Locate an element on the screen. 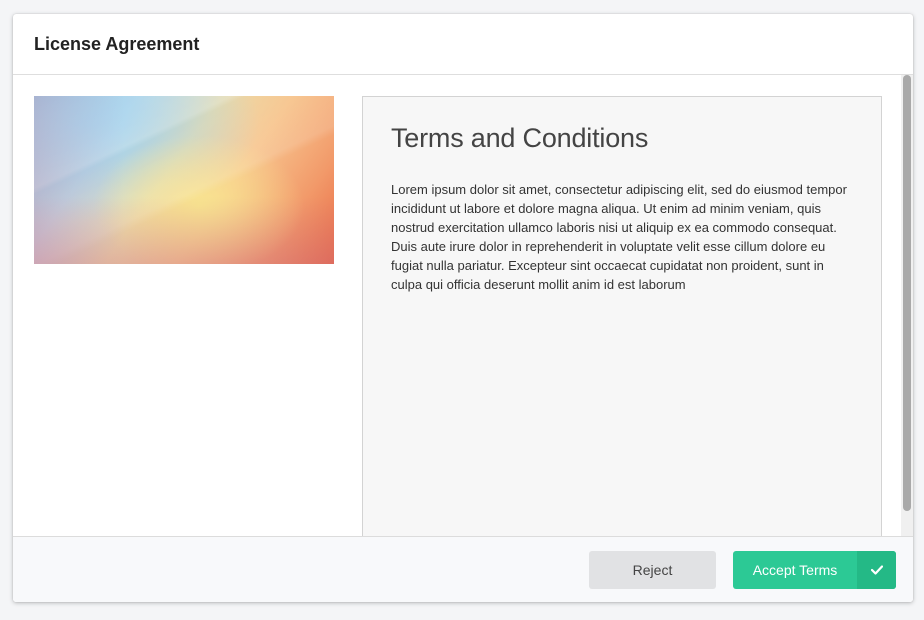 The width and height of the screenshot is (924, 620). terms-heading: Terms and Conditions is located at coordinates (520, 138).